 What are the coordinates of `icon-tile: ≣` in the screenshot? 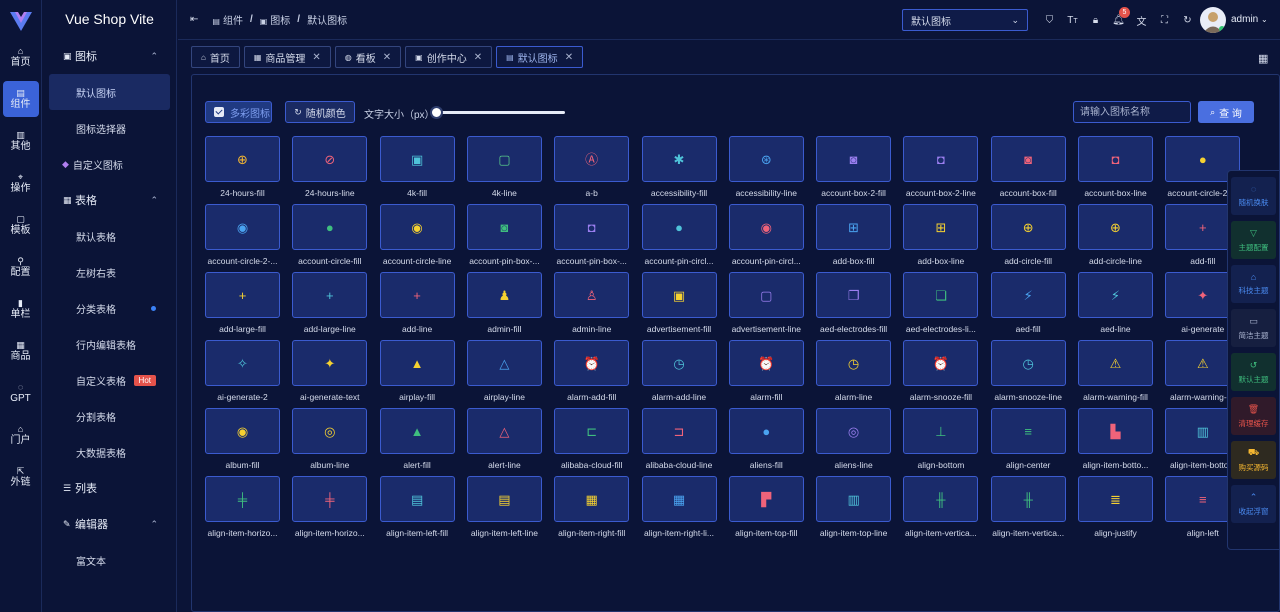 It's located at (1115, 499).